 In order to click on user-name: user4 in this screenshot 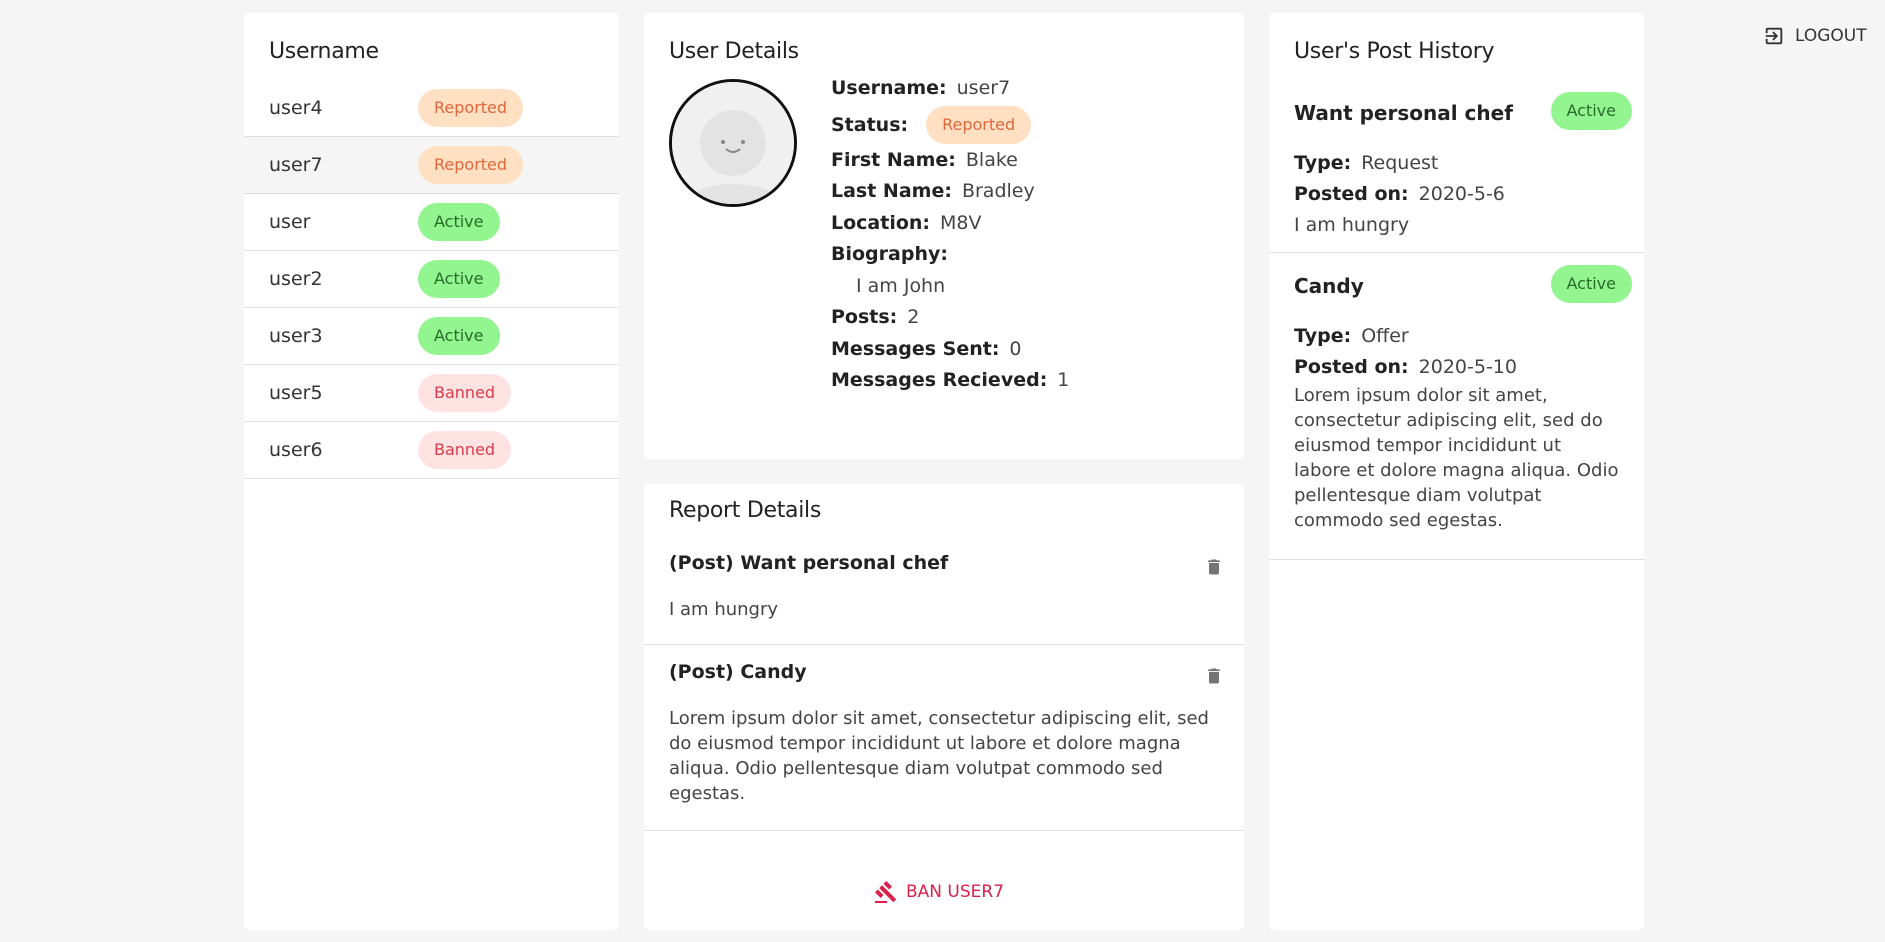, I will do `click(296, 108)`.